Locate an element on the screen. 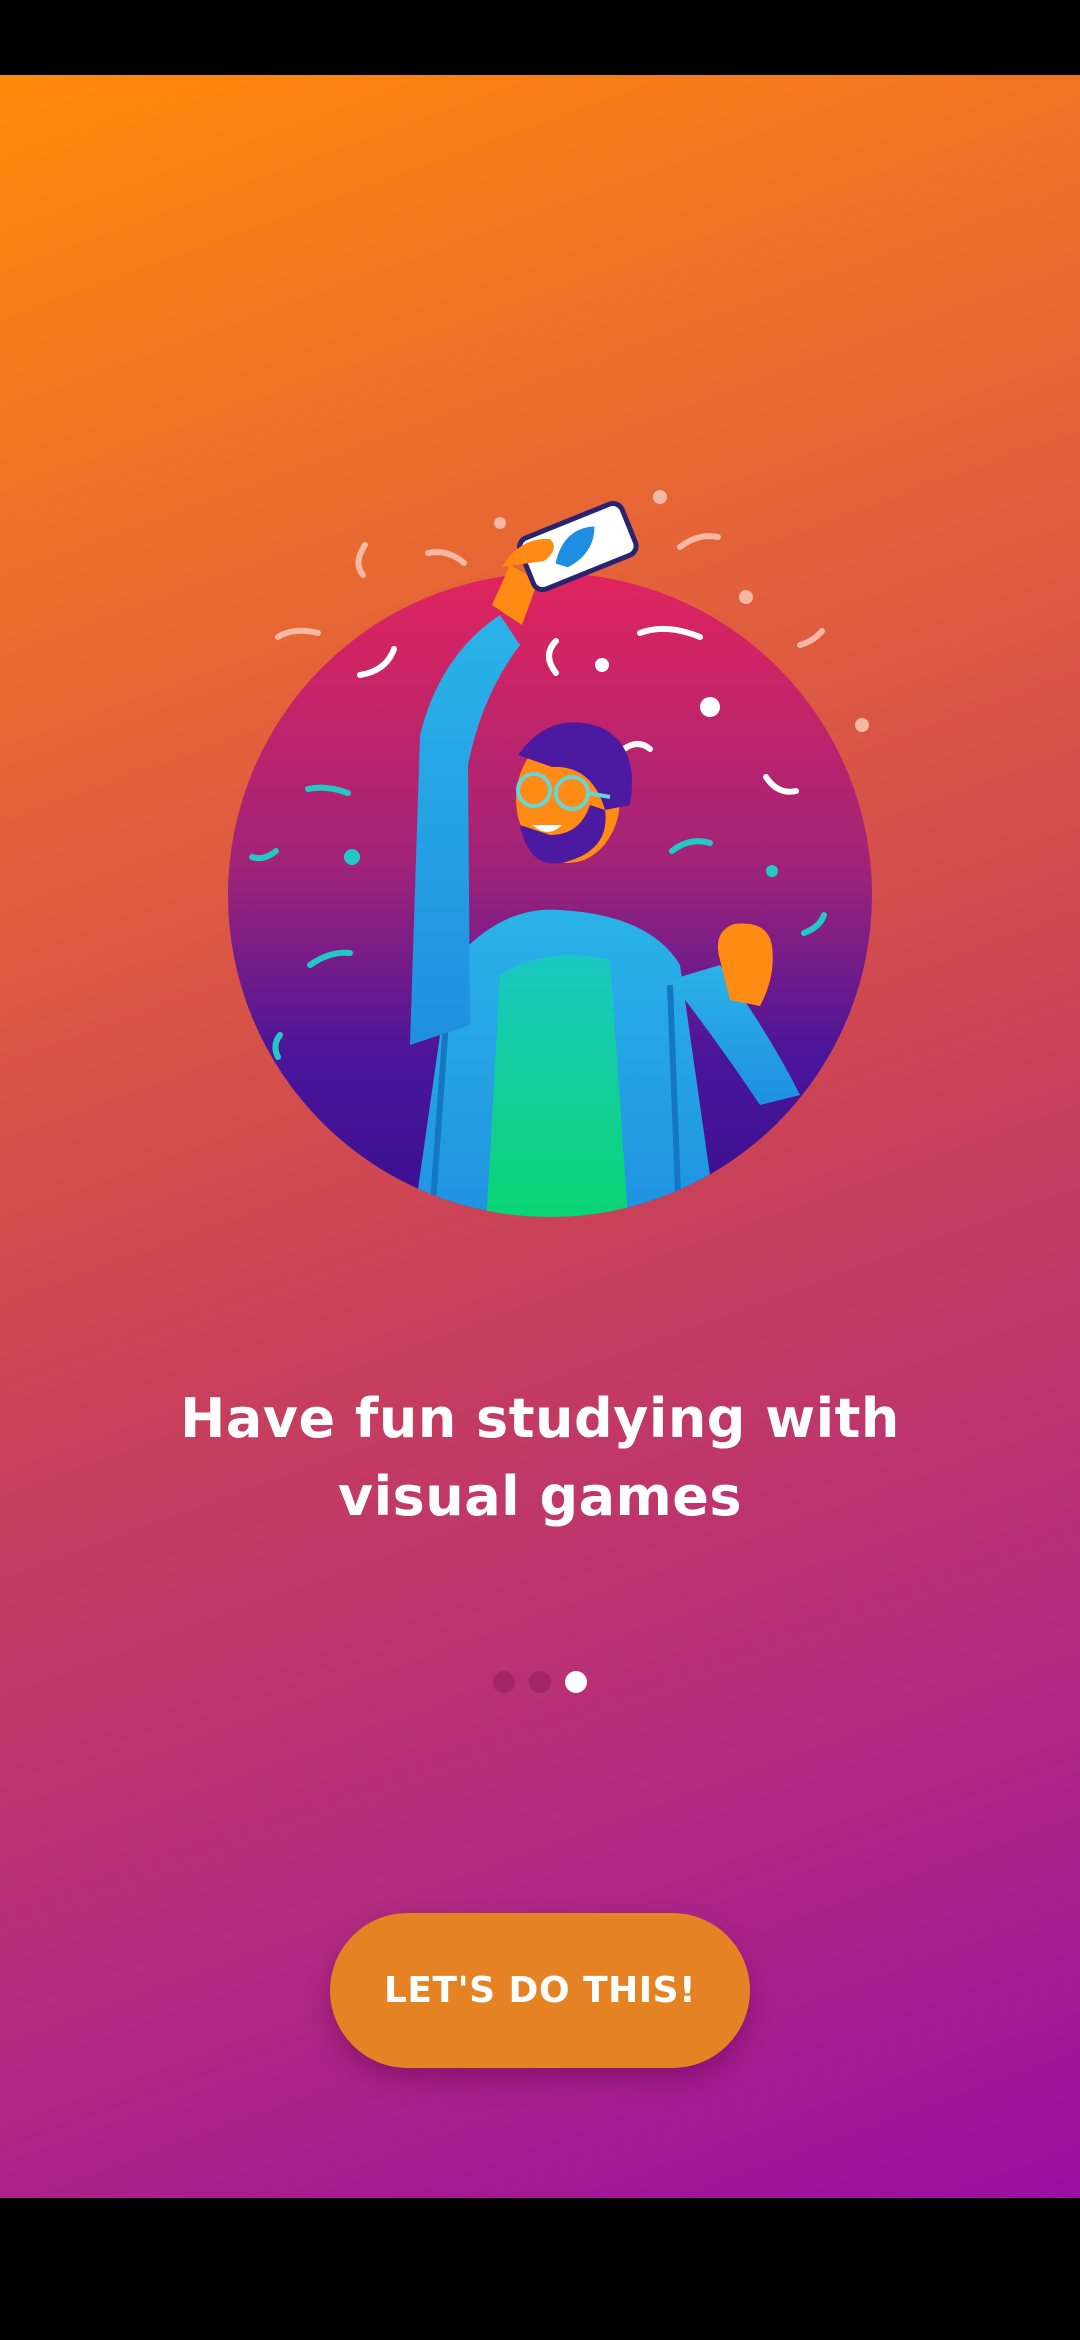  onboarding-headline: Have fun studying with visual games is located at coordinates (540, 1457).